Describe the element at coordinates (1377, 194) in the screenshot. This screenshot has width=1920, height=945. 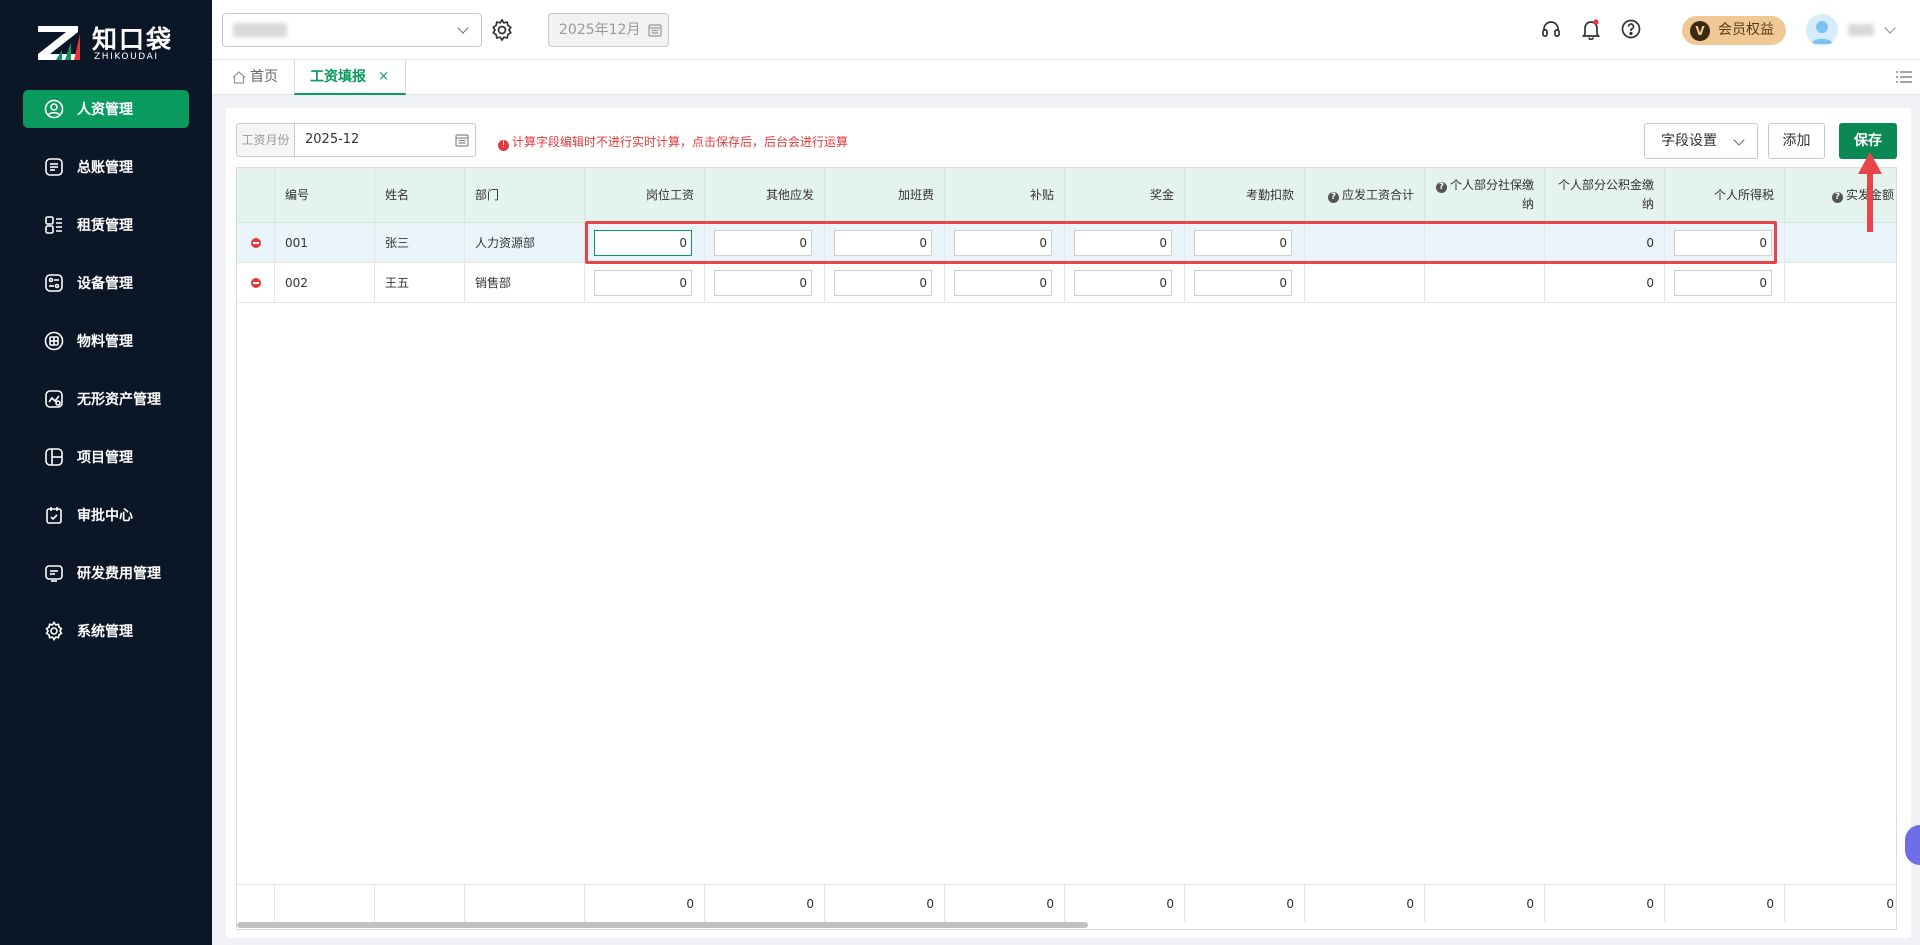
I see `column-header-label: 应发工资合计` at that location.